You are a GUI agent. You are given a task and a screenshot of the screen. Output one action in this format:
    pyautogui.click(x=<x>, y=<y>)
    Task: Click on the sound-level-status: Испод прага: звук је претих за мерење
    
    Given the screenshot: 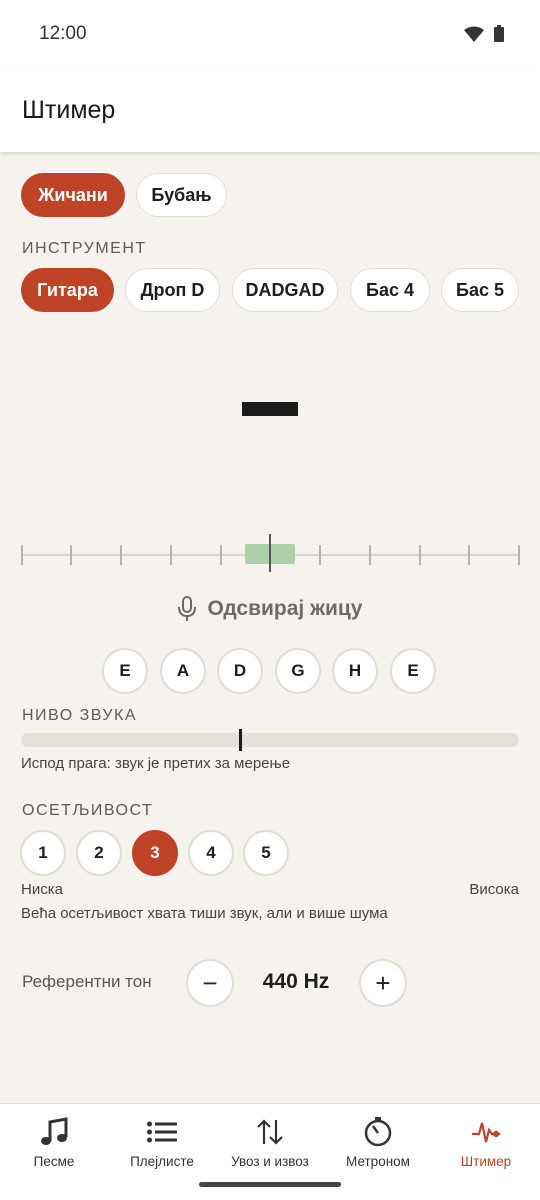 What is the action you would take?
    pyautogui.click(x=156, y=763)
    